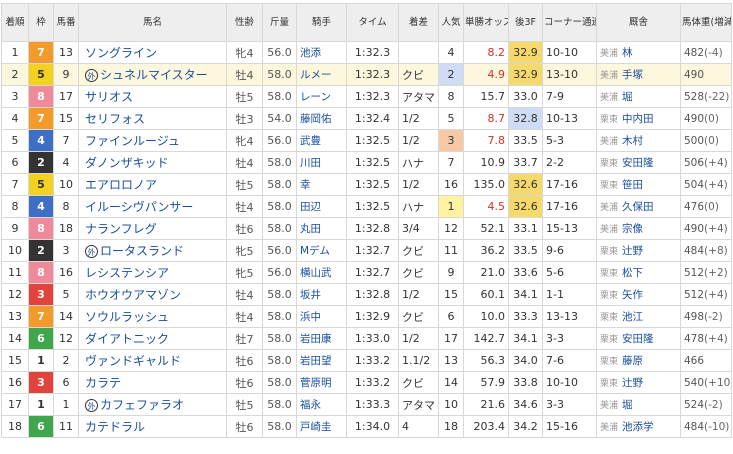  What do you see at coordinates (152, 52) in the screenshot?
I see `horse-name-link: ソングライン` at bounding box center [152, 52].